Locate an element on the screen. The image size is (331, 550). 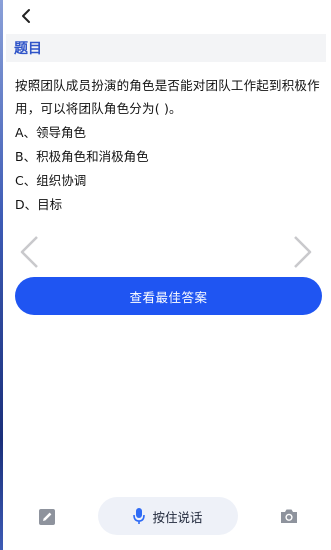
view-best-answer-button: 查看最佳答案 is located at coordinates (168, 296).